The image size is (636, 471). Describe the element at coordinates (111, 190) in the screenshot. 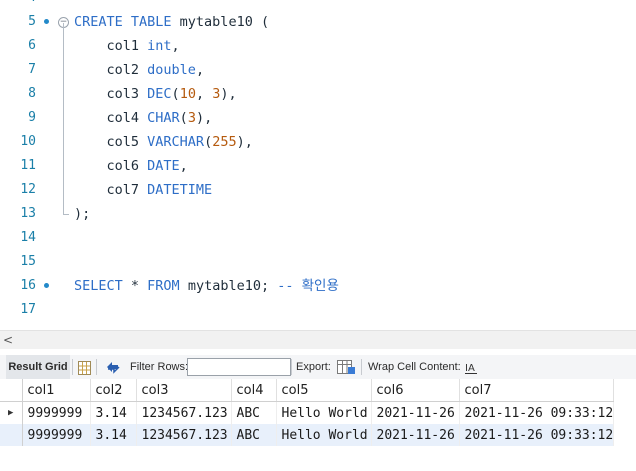

I see `sql-token: col7` at that location.